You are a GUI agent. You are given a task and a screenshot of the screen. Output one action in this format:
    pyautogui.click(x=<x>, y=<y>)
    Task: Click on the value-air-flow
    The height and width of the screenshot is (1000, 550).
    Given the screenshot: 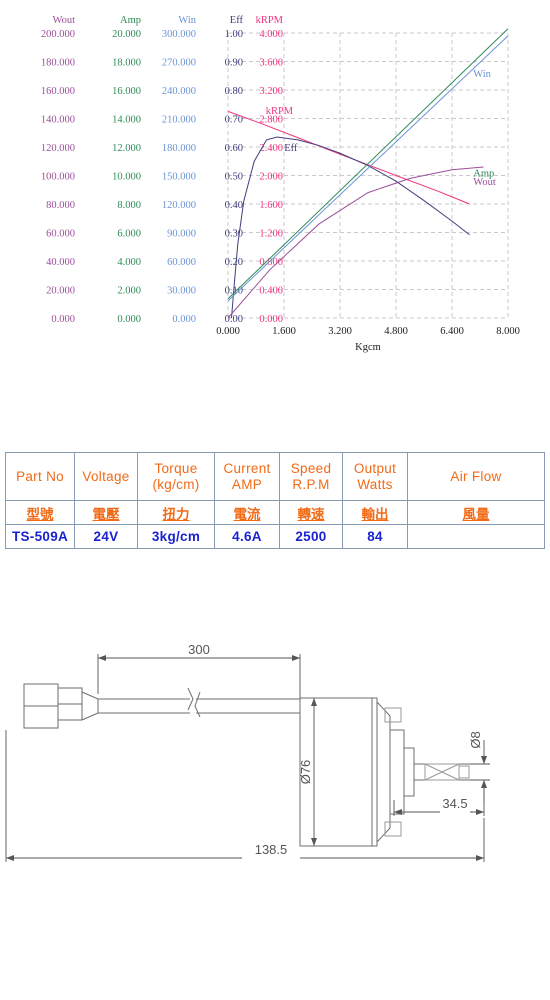 What is the action you would take?
    pyautogui.click(x=476, y=536)
    